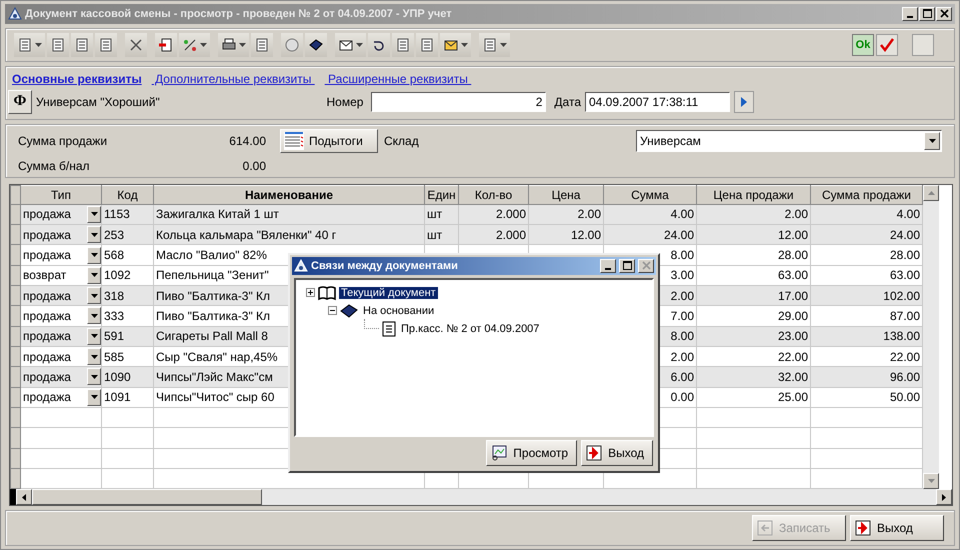 The height and width of the screenshot is (550, 960). What do you see at coordinates (332, 311) in the screenshot?
I see `collapse-icon` at bounding box center [332, 311].